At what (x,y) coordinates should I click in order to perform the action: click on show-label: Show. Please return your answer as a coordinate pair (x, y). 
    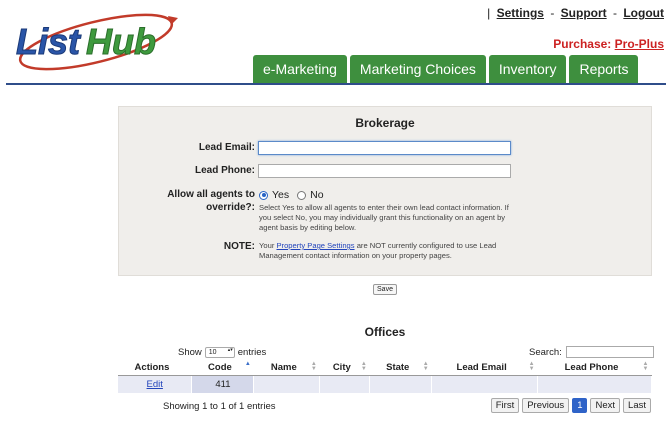
    Looking at the image, I should click on (190, 352).